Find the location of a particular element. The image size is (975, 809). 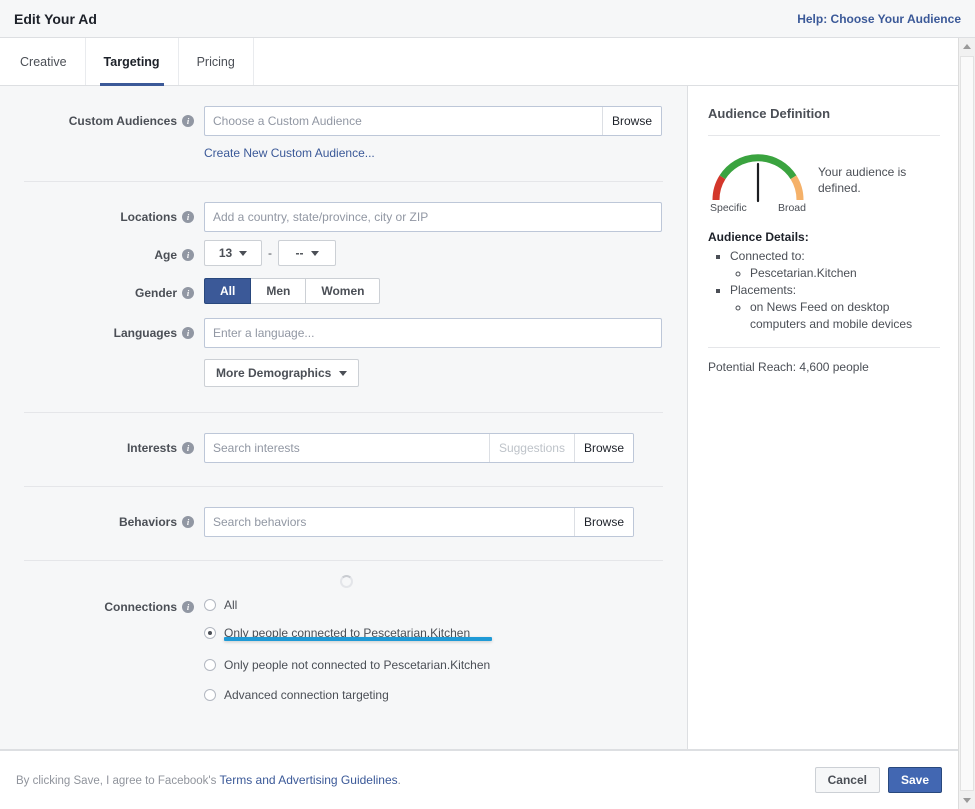

custom-audiences-field: Browse is located at coordinates (433, 121).